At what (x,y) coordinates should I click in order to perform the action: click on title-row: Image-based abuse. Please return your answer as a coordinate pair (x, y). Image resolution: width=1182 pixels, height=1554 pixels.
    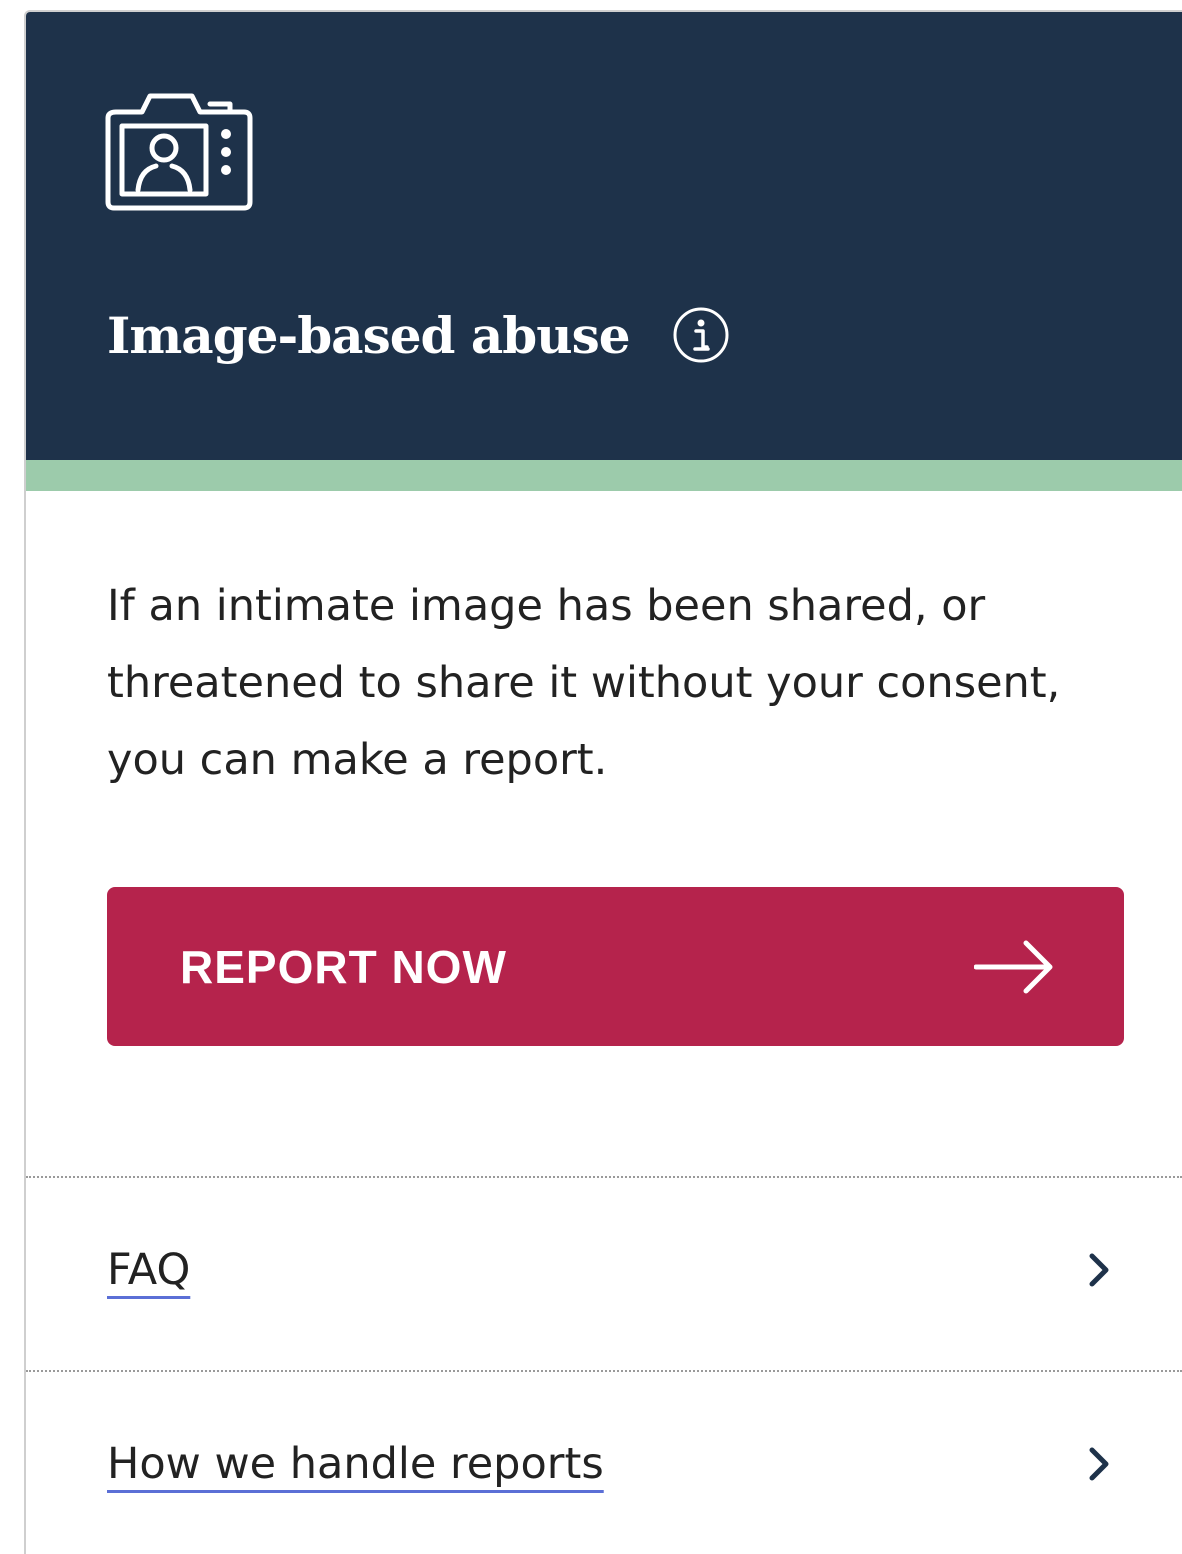
    Looking at the image, I should click on (418, 335).